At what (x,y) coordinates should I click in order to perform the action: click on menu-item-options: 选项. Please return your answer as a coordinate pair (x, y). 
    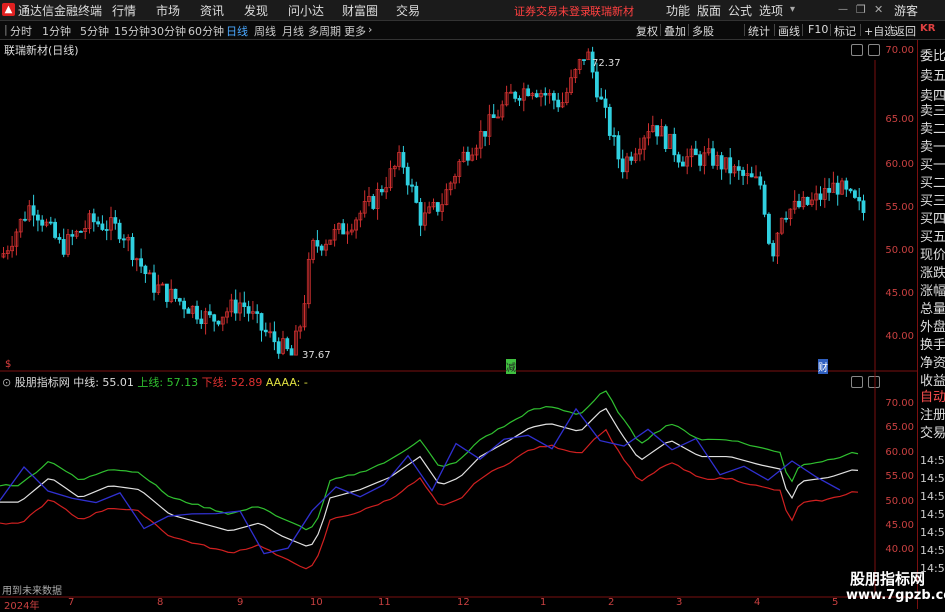
    Looking at the image, I should click on (771, 10).